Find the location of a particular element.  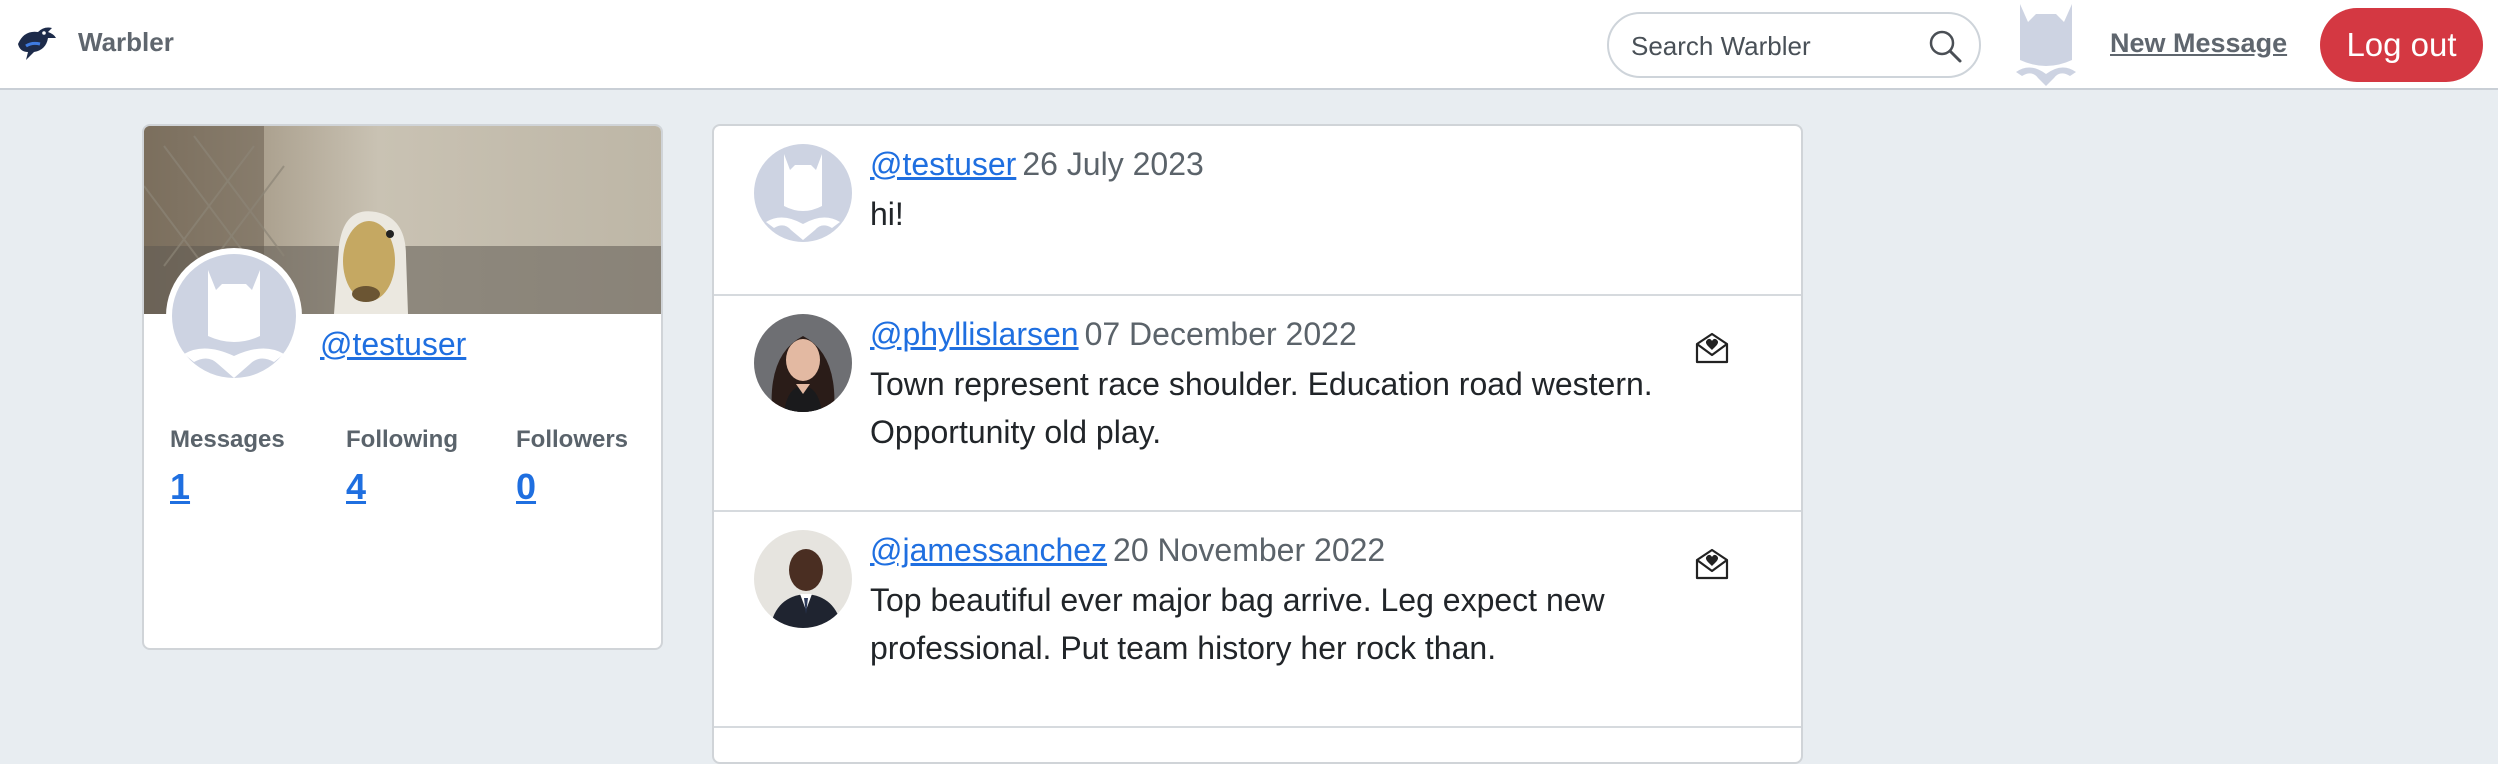

message-username-link: @phyllislarsen is located at coordinates (974, 334).